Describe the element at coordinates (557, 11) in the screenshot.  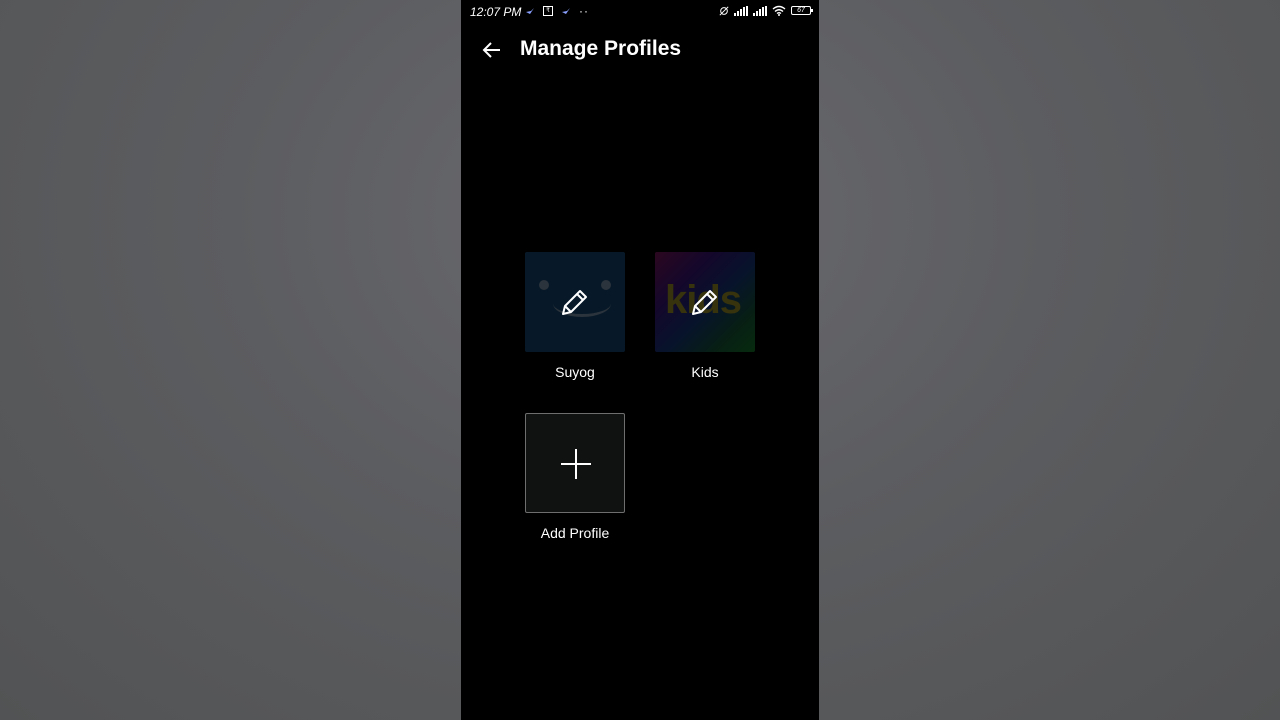
I see `notification-icons: ₹ ··` at that location.